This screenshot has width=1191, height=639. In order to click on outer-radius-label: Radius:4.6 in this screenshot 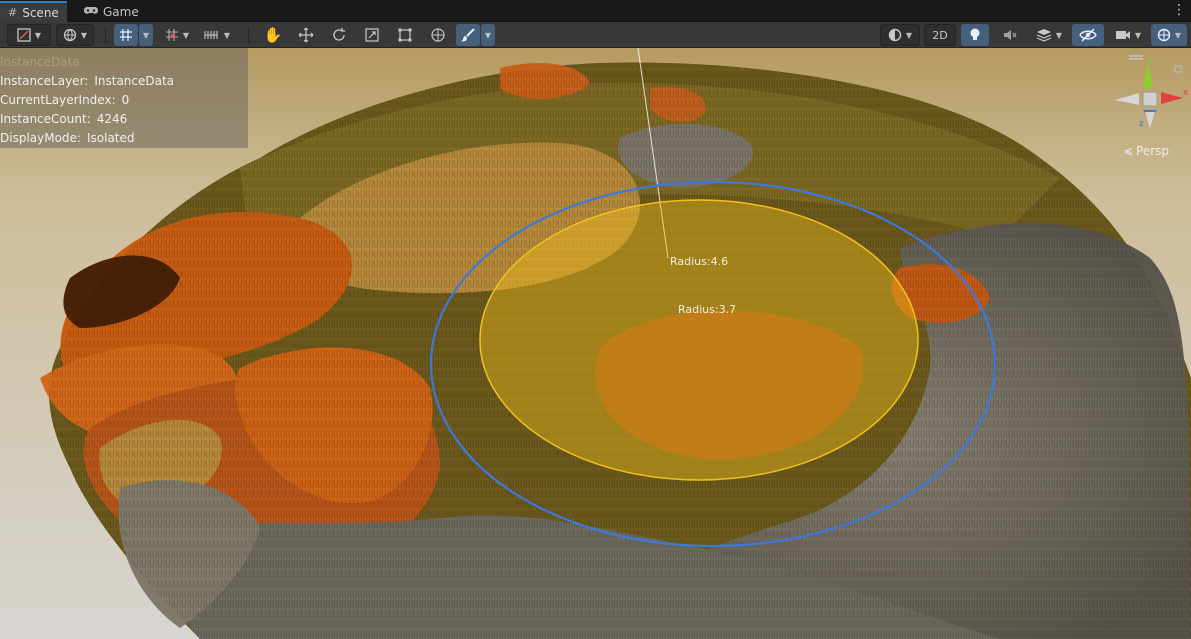, I will do `click(699, 261)`.